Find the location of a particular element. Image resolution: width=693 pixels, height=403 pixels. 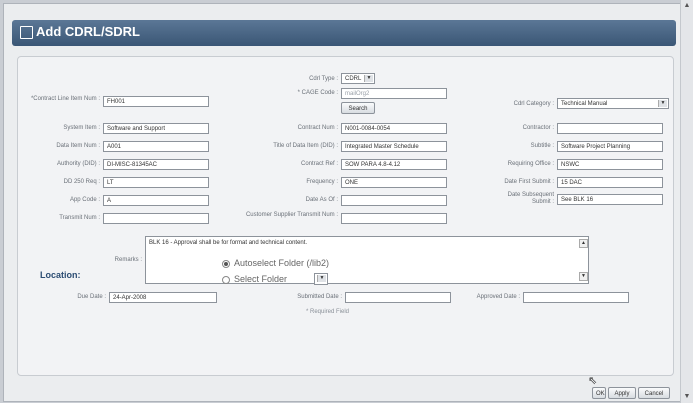

remarks-label: Remarks : is located at coordinates (128, 260).